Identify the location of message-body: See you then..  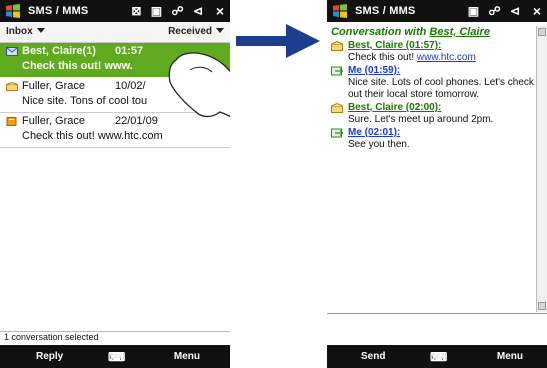
(379, 144).